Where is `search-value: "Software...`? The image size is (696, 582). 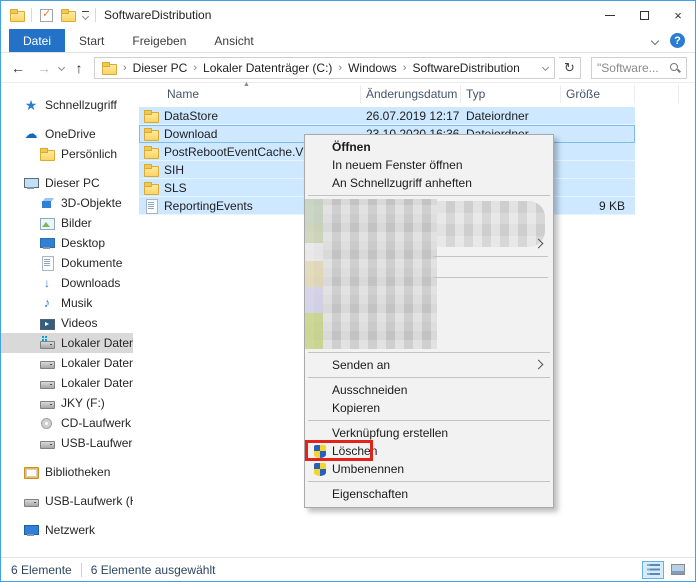
search-value: "Software... is located at coordinates (628, 67).